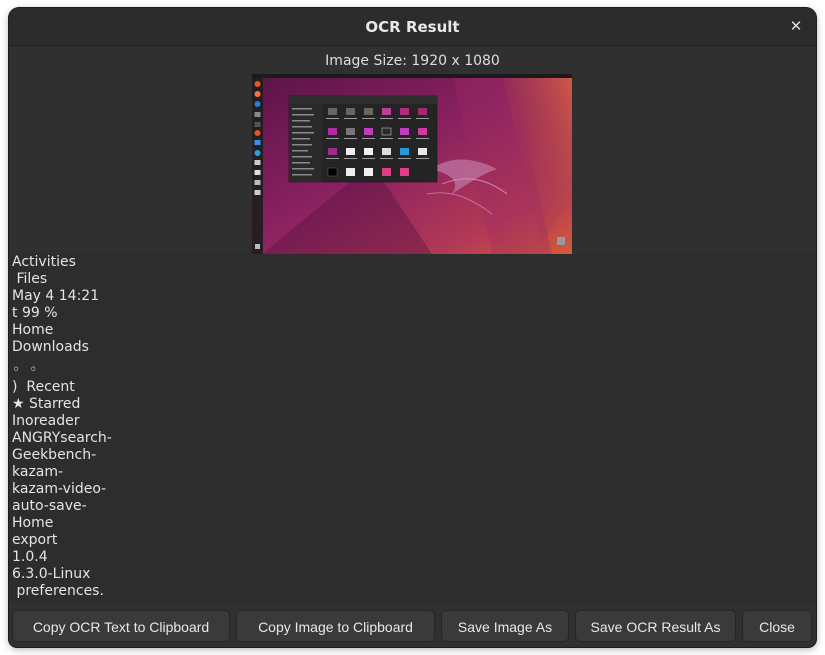 The height and width of the screenshot is (655, 825). What do you see at coordinates (655, 626) in the screenshot?
I see `save-ocr-result-button: Save OCR Result As` at bounding box center [655, 626].